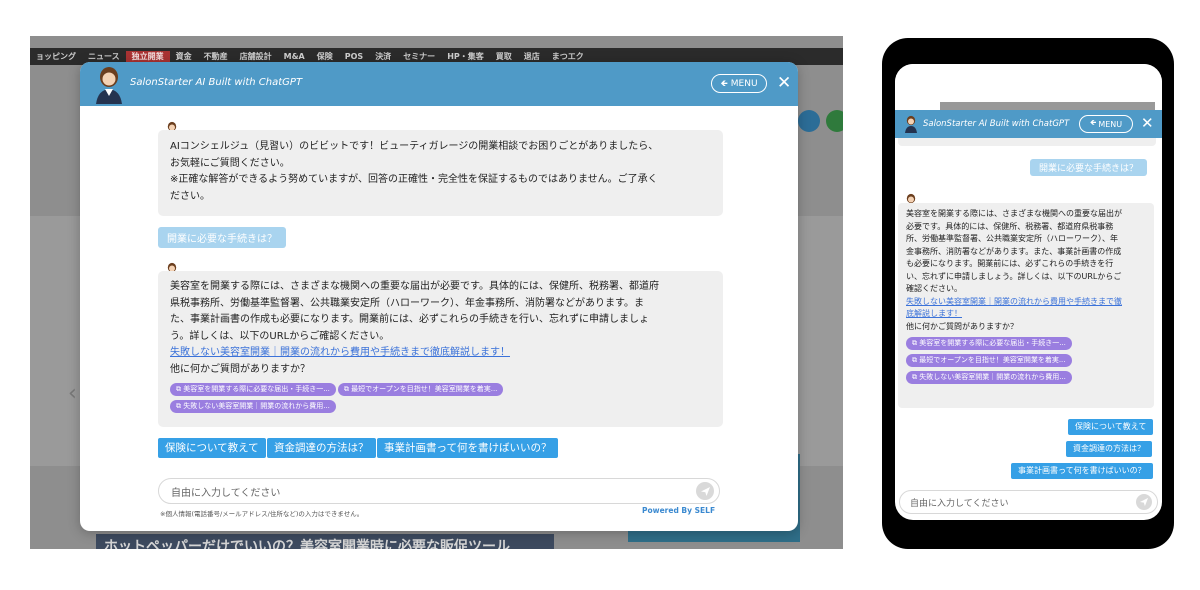 The image size is (1200, 590). What do you see at coordinates (383, 56) in the screenshot?
I see `nav-item: 決済` at bounding box center [383, 56].